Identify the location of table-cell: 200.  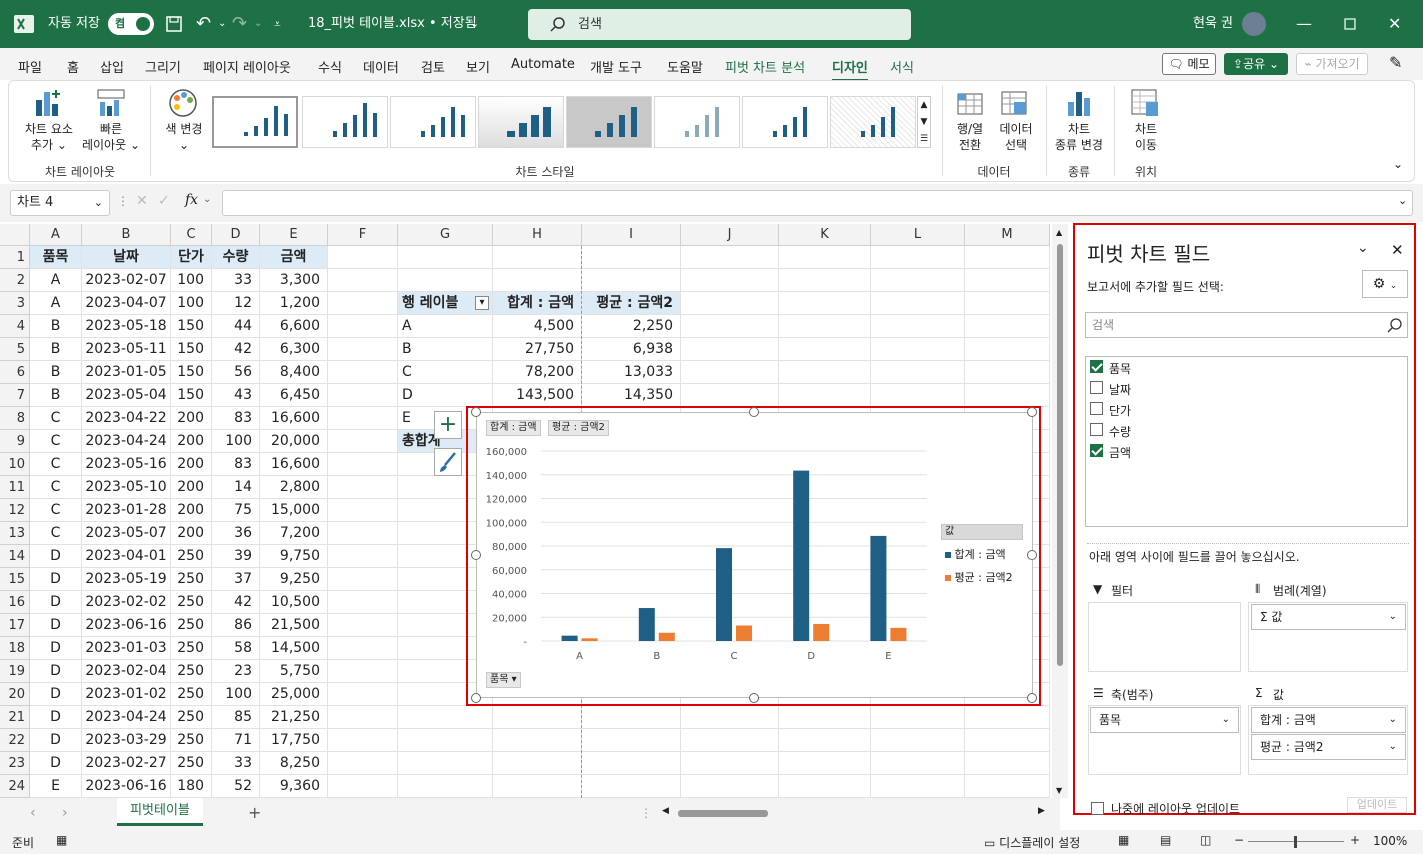
(191, 441).